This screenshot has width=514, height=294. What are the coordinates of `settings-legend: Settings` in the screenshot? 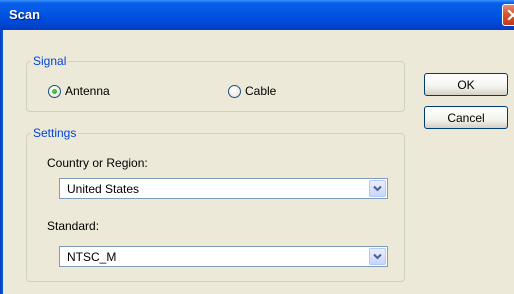 It's located at (55, 133).